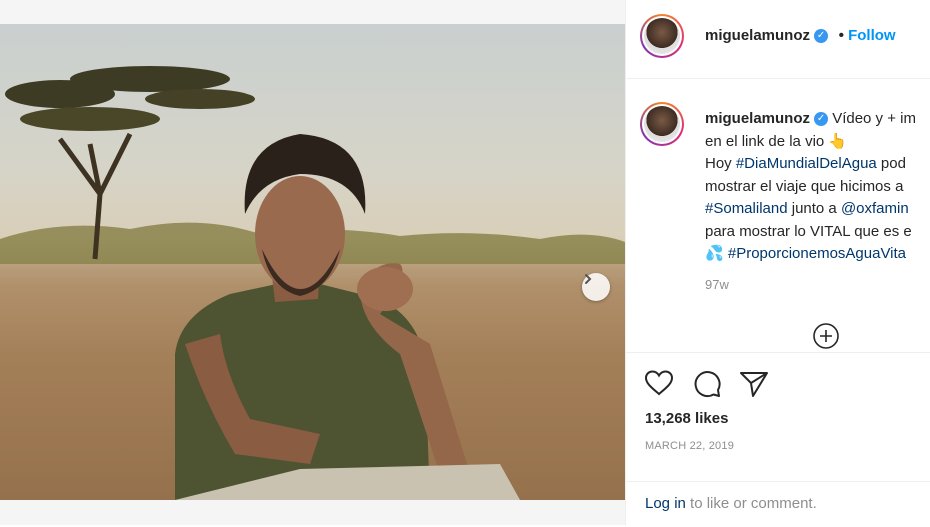 The image size is (930, 527). I want to click on caption-line-6: para mostrar lo VITAL que es e, so click(808, 231).